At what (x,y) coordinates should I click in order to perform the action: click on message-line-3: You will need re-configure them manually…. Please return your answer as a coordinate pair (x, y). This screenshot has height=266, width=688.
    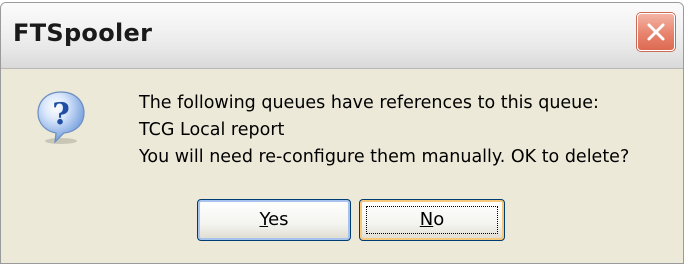
    Looking at the image, I should click on (384, 157).